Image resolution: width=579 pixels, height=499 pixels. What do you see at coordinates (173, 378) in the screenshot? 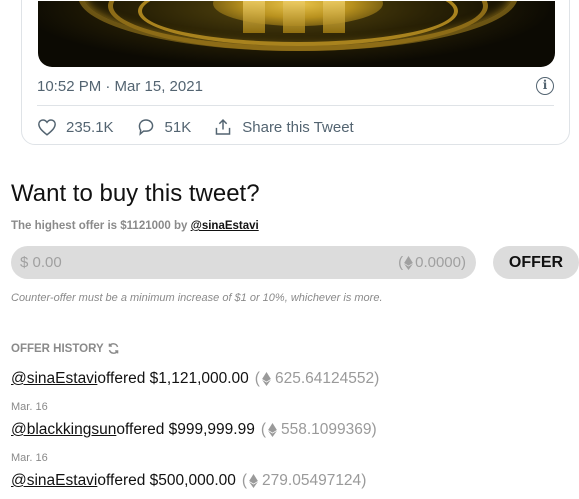
I see `offer-amount-text: offered $1,121,000.00` at bounding box center [173, 378].